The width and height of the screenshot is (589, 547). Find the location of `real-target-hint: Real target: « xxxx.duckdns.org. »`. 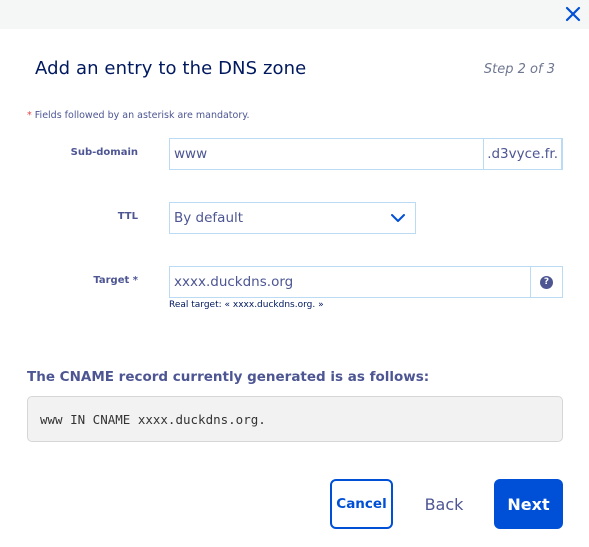

real-target-hint: Real target: « xxxx.duckdns.org. » is located at coordinates (246, 305).